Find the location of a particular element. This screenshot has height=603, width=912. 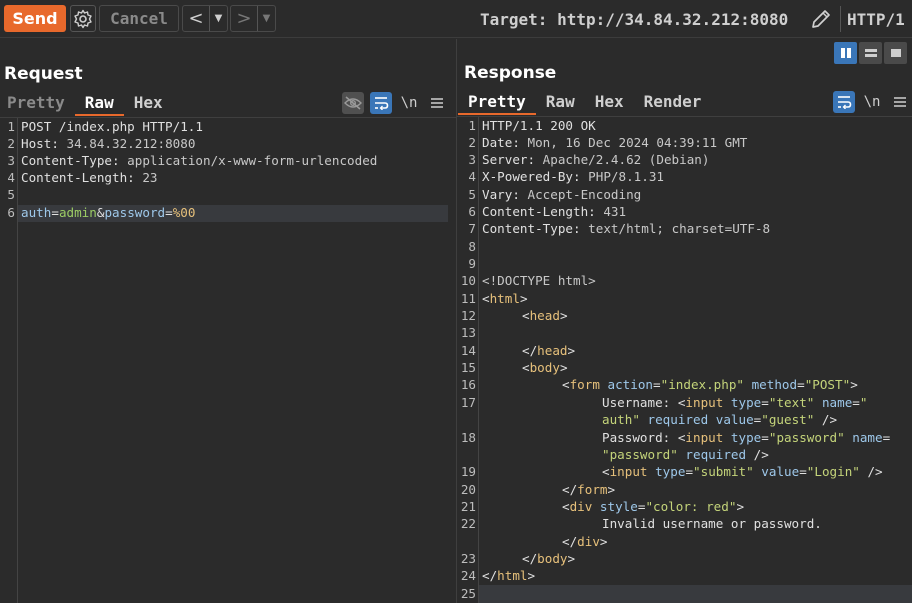

settings-gear-icon is located at coordinates (83, 18).